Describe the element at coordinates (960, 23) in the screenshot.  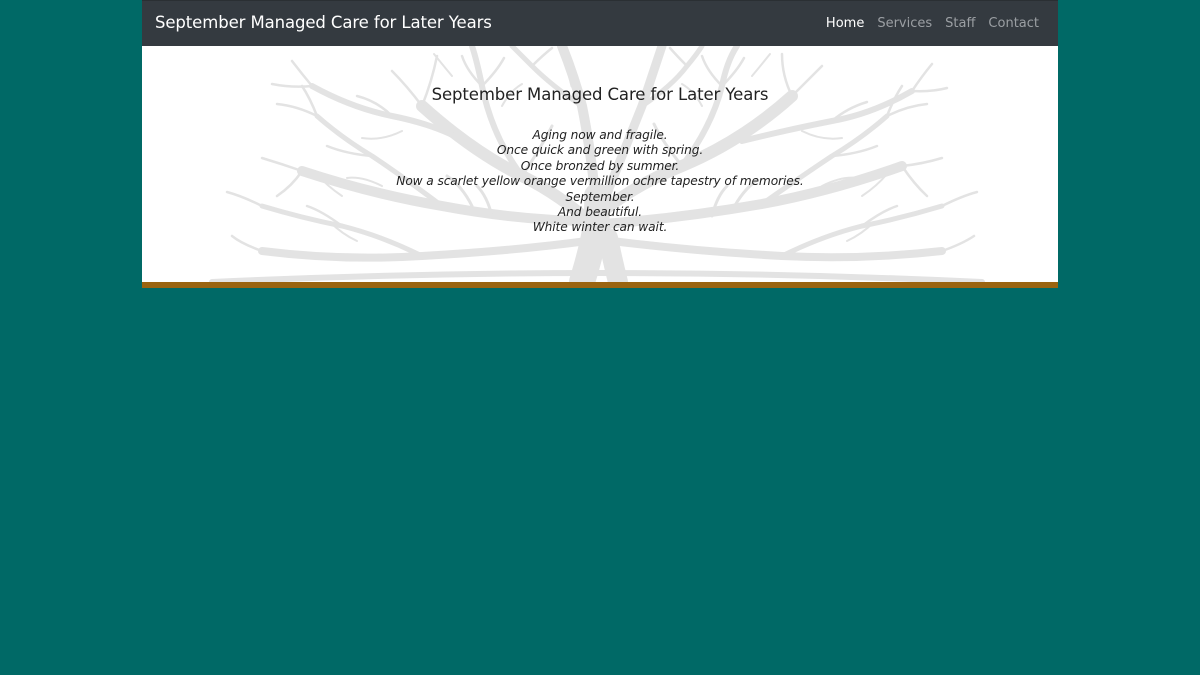
I see `nav-link-staff: Staff` at that location.